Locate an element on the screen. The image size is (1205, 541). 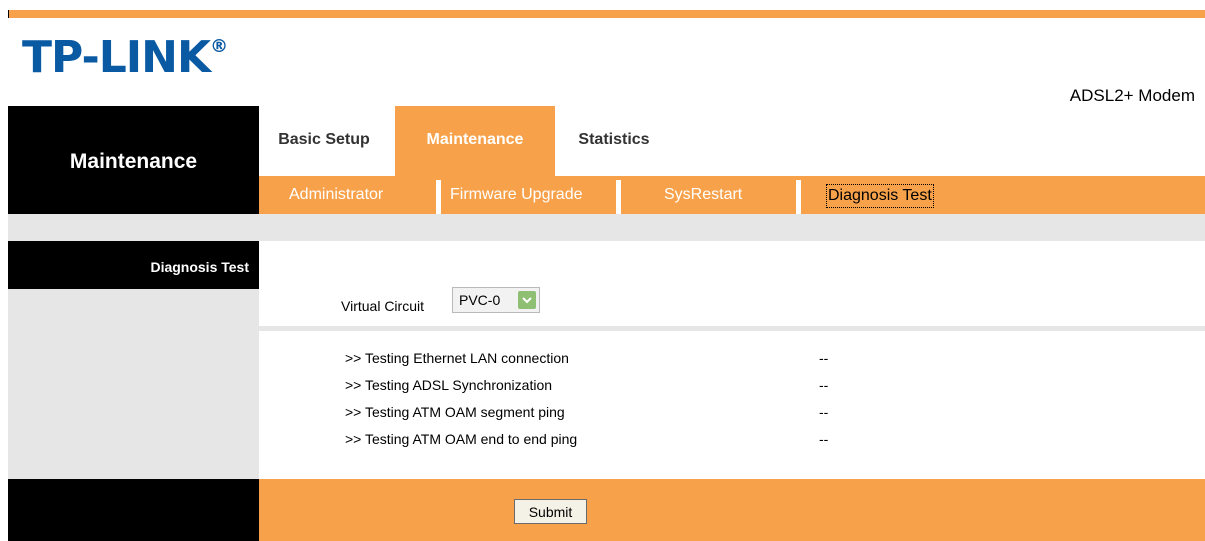
virtual-circuit-label: Virtual Circuit is located at coordinates (382, 306).